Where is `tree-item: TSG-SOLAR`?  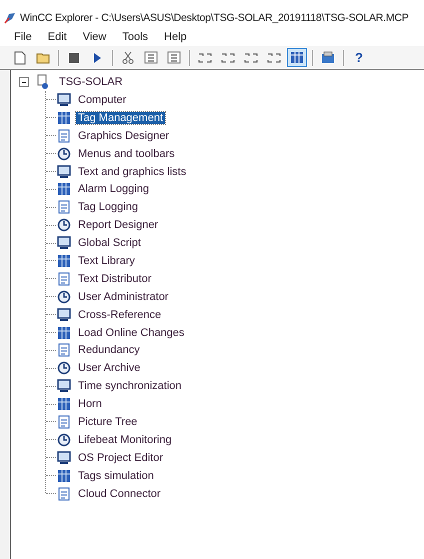 tree-item: TSG-SOLAR is located at coordinates (91, 82).